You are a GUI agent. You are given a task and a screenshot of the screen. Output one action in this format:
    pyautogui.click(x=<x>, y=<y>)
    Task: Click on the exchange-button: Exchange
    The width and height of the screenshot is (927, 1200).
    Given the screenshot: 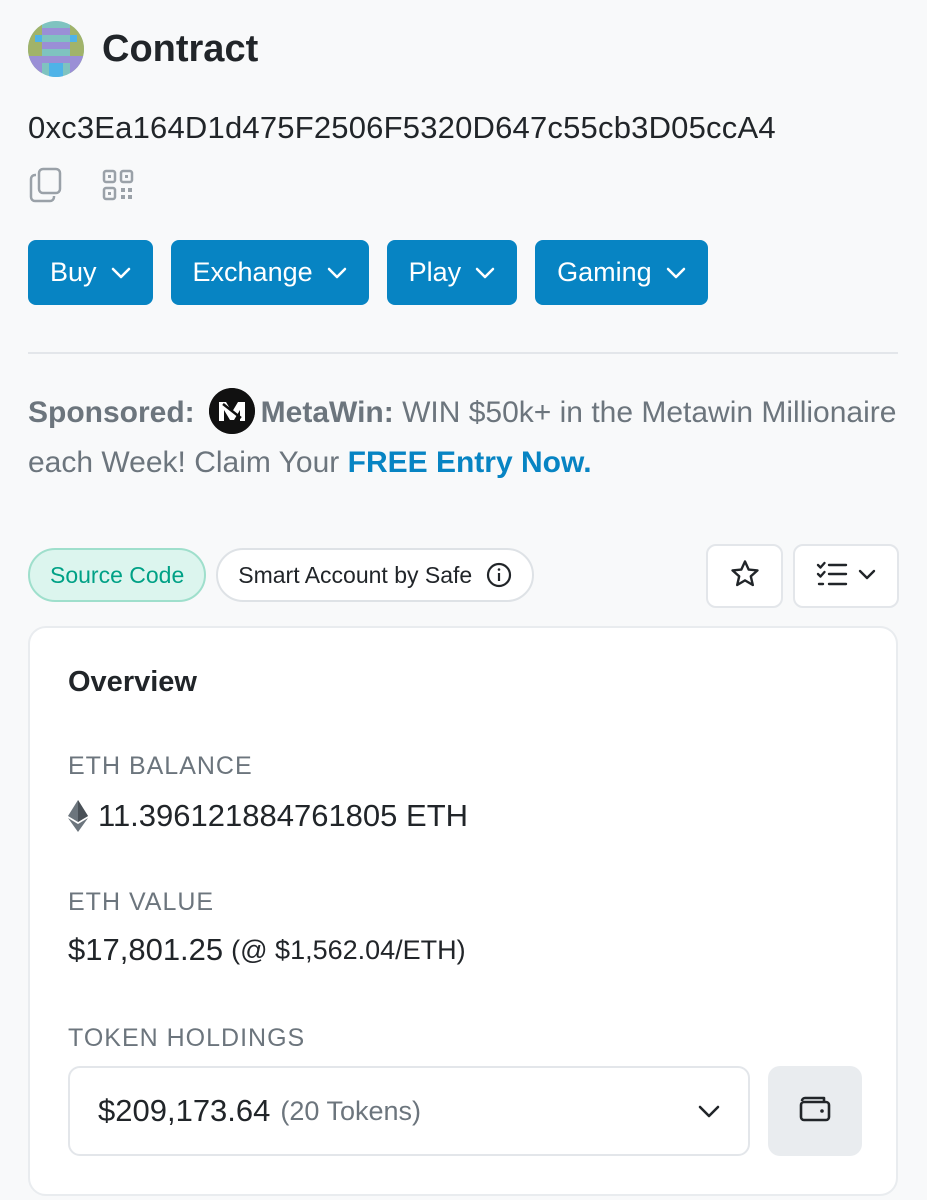 What is the action you would take?
    pyautogui.click(x=269, y=272)
    